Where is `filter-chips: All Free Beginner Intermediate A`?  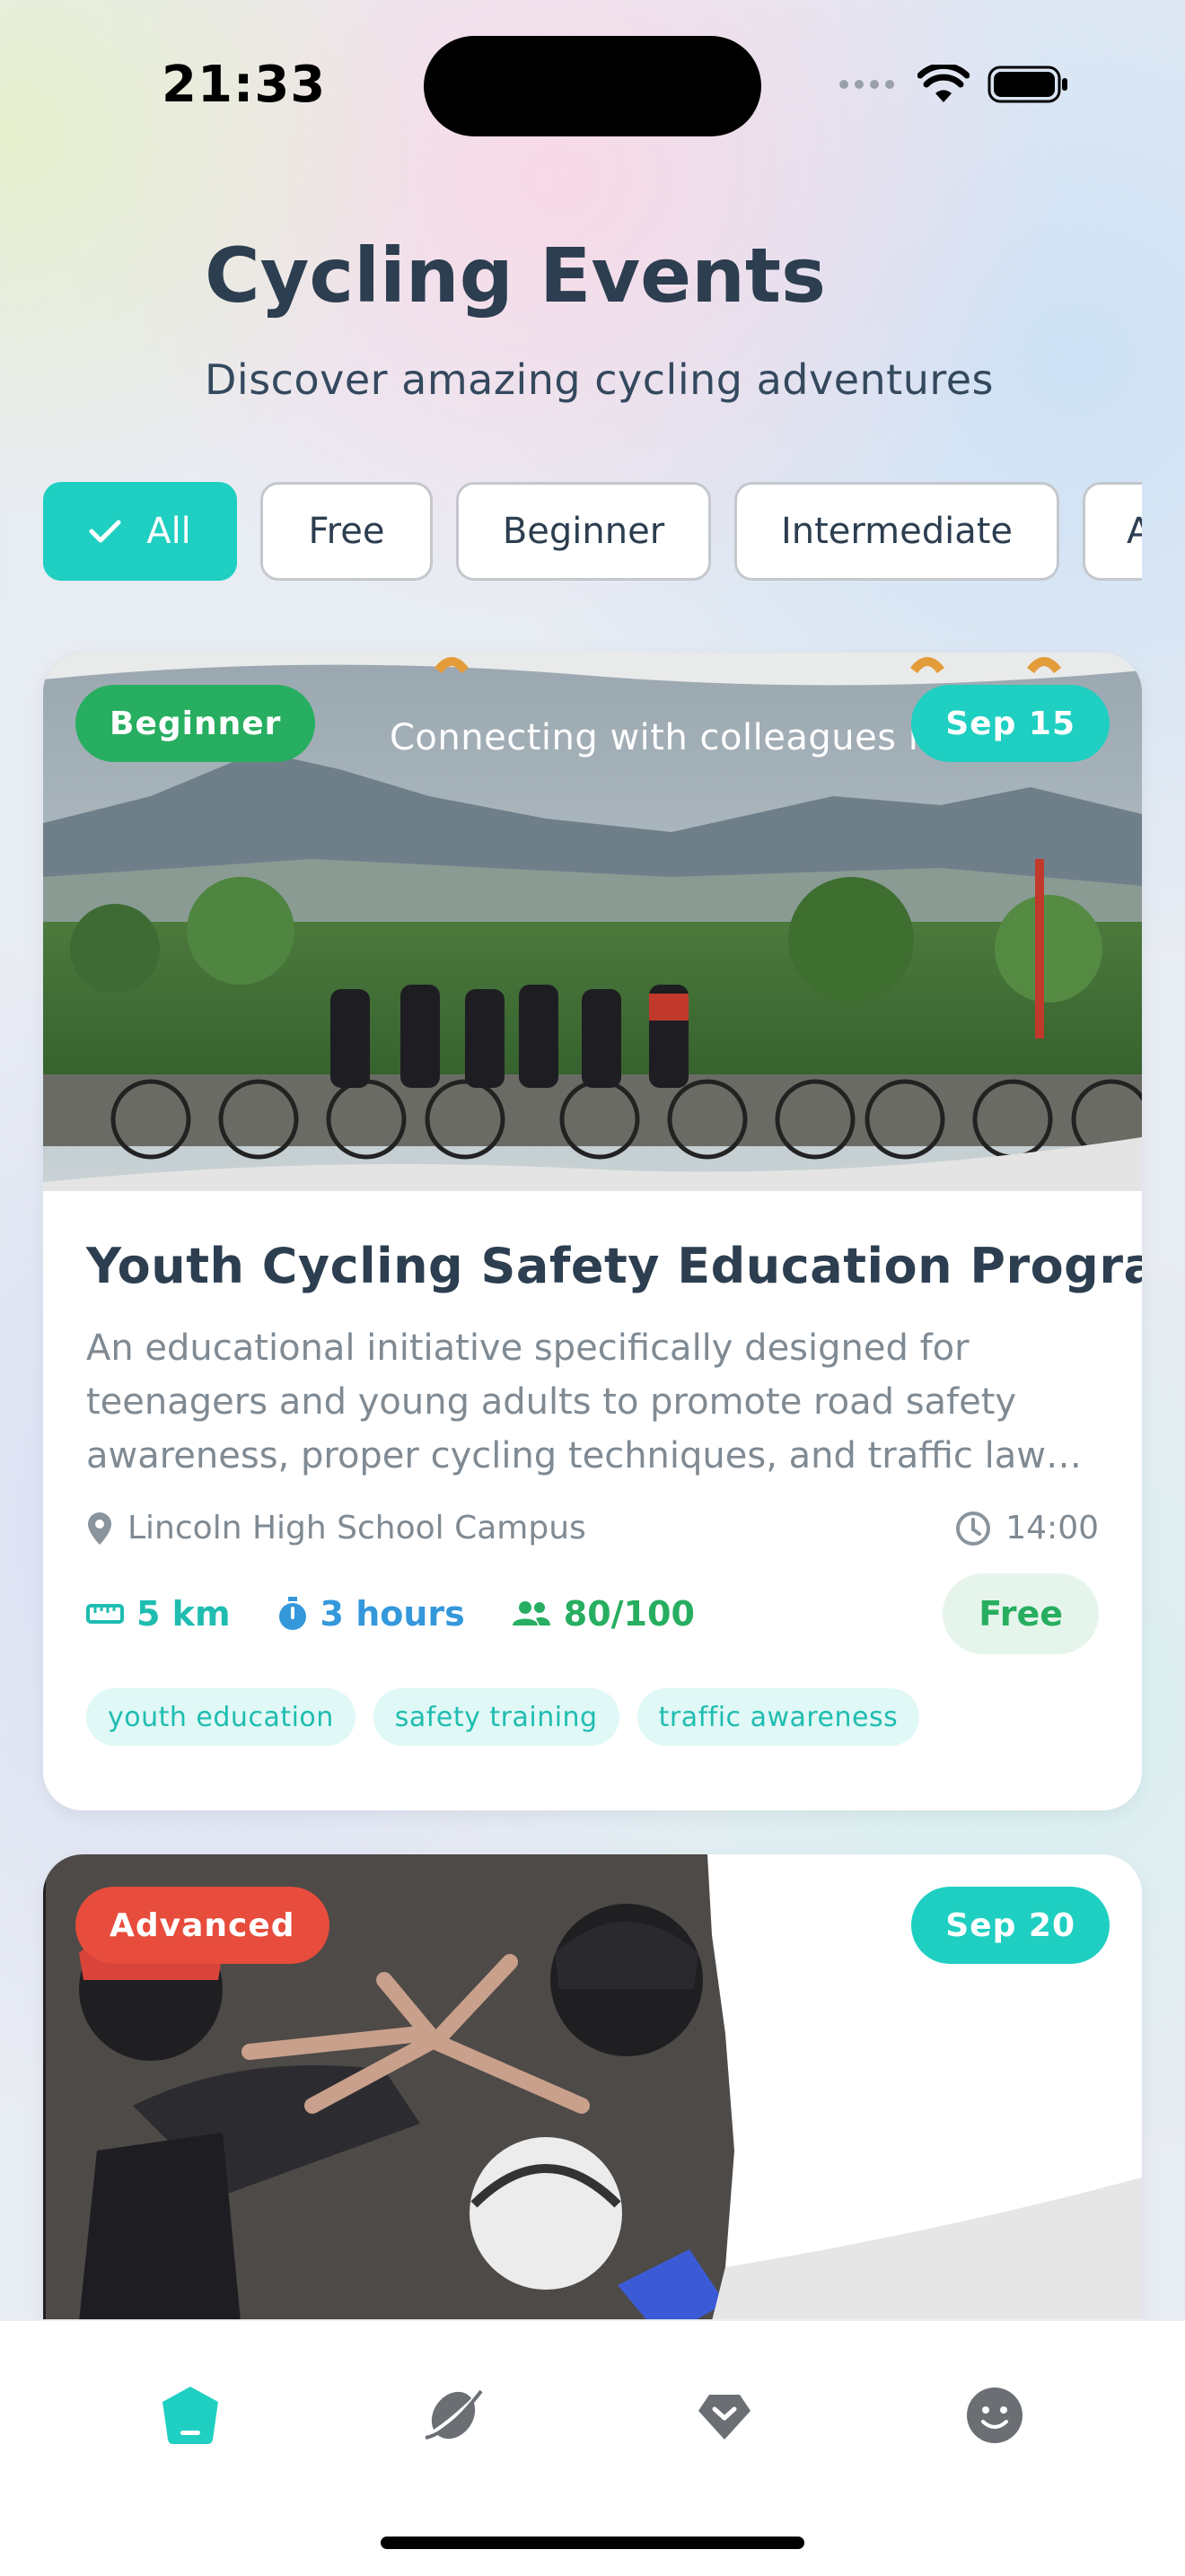 filter-chips: All Free Beginner Intermediate A is located at coordinates (592, 533).